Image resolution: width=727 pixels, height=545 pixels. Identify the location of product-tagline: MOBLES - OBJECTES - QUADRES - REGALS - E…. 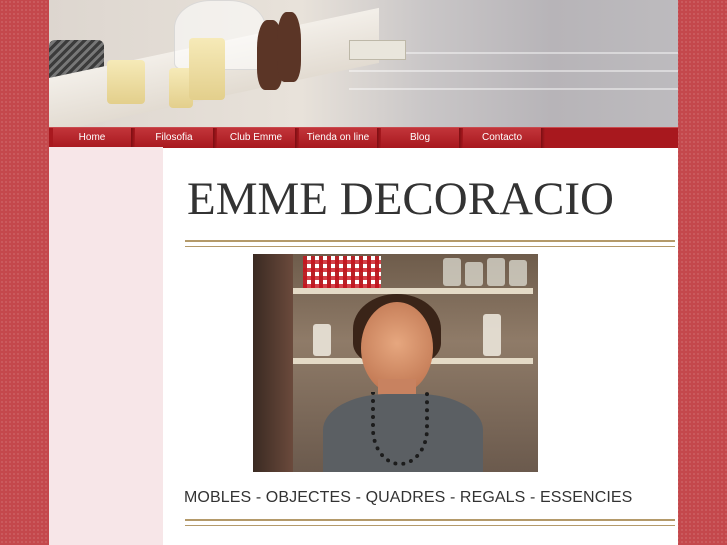
(408, 497).